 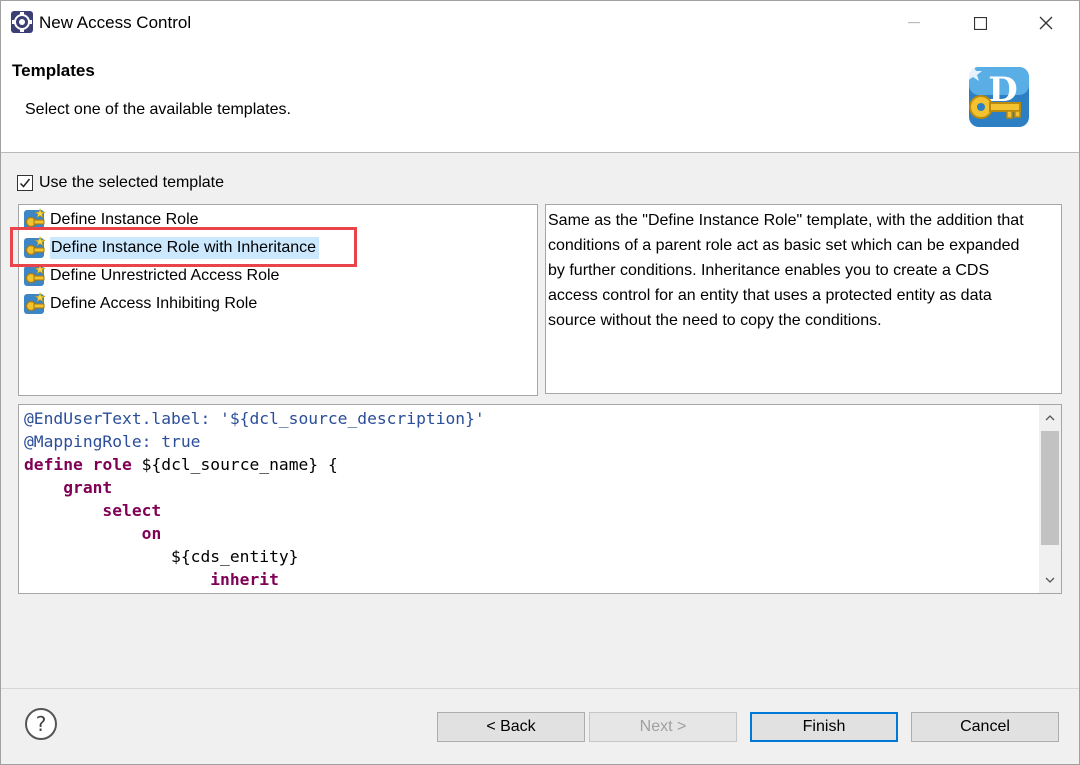 I want to click on close-button, so click(x=1046, y=23).